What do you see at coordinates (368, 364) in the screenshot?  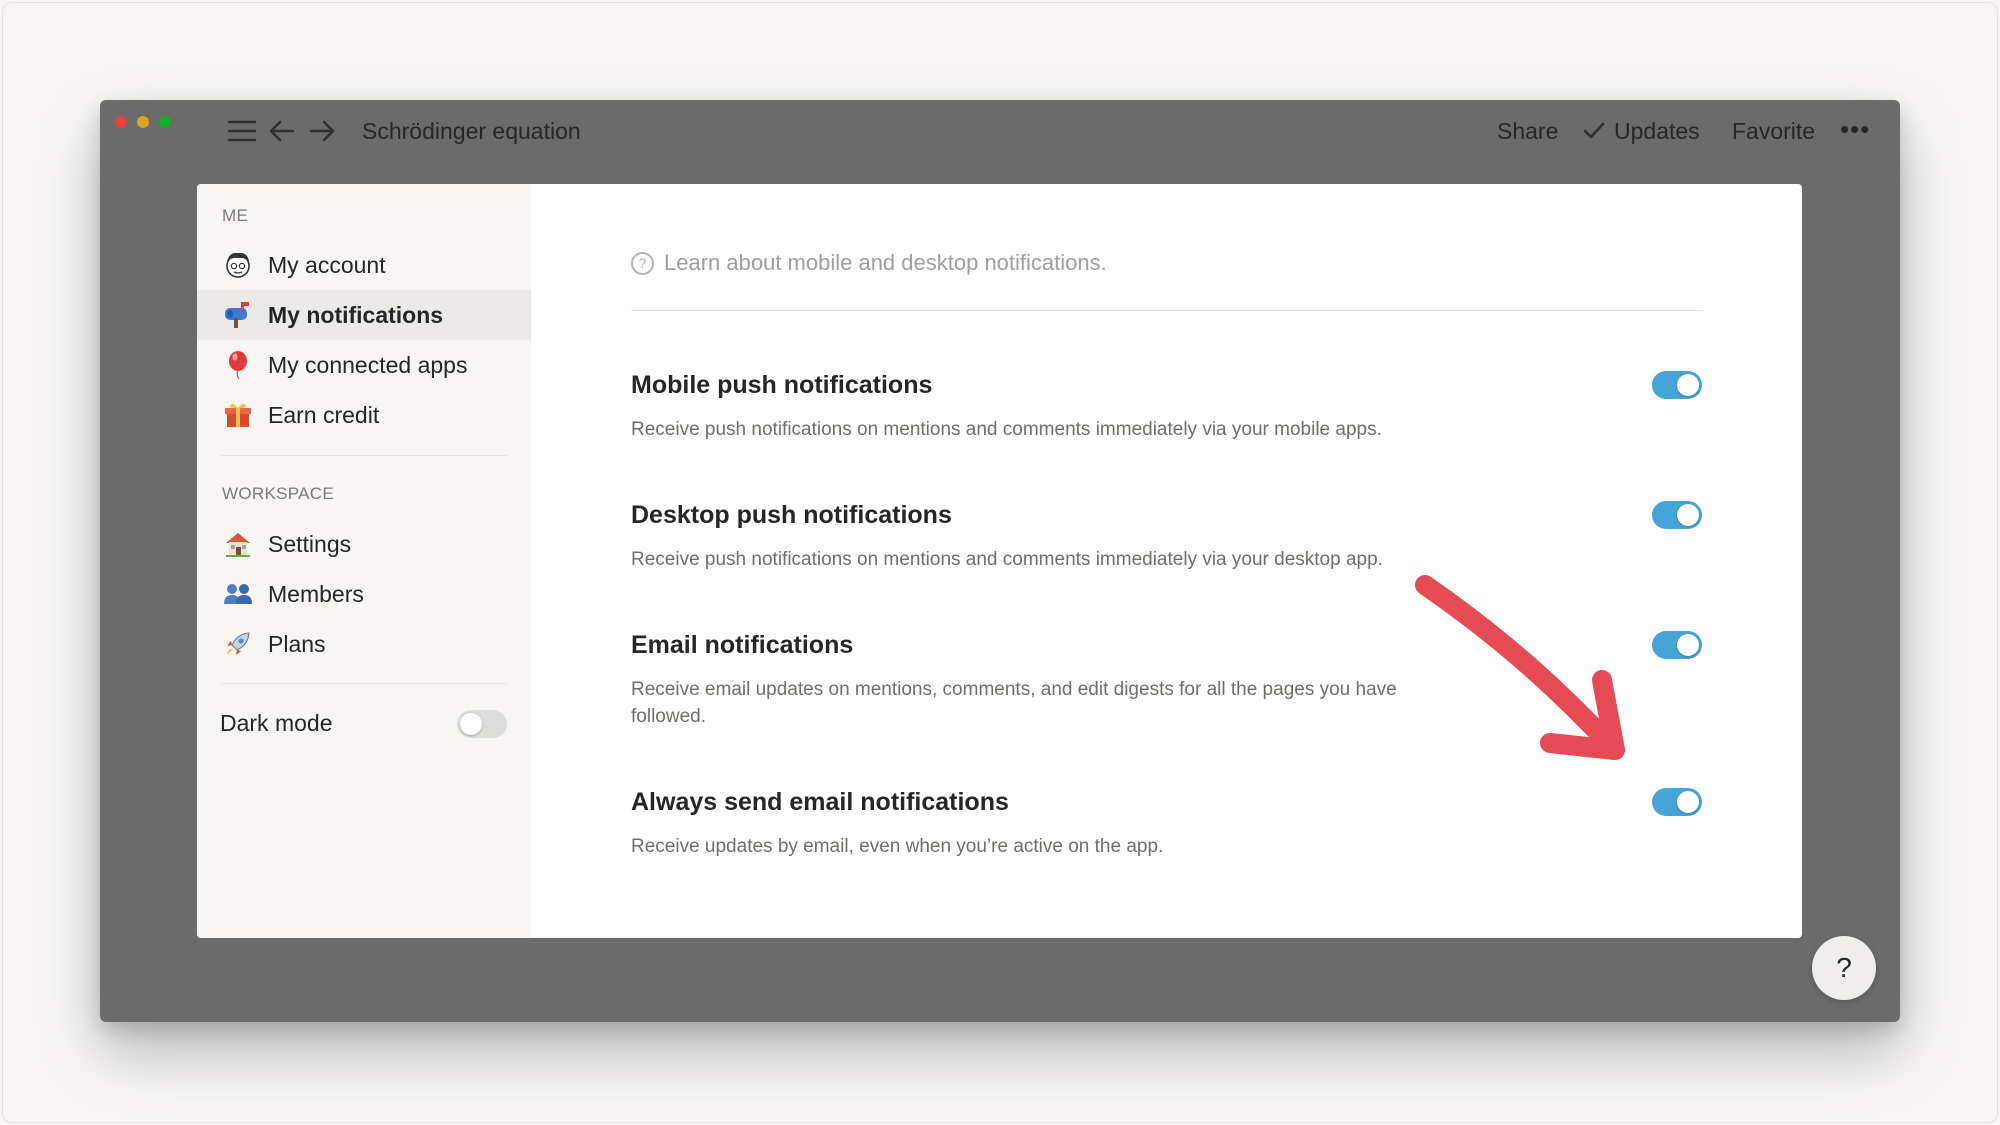 I see `sidebar-item-label: My connected apps` at bounding box center [368, 364].